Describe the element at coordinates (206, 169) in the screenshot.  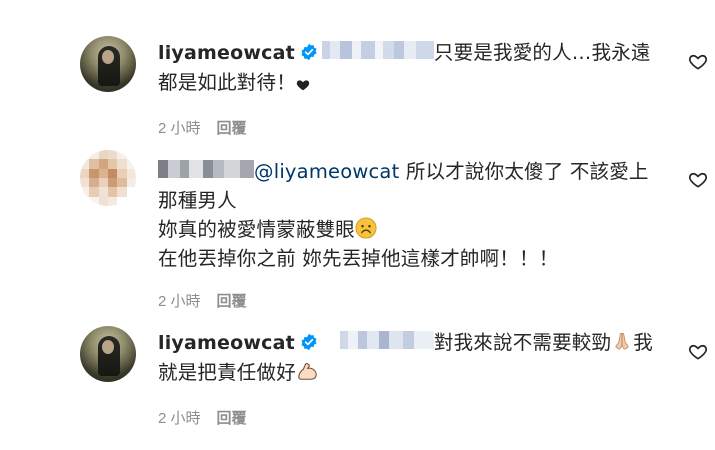
I see `redacted-username` at that location.